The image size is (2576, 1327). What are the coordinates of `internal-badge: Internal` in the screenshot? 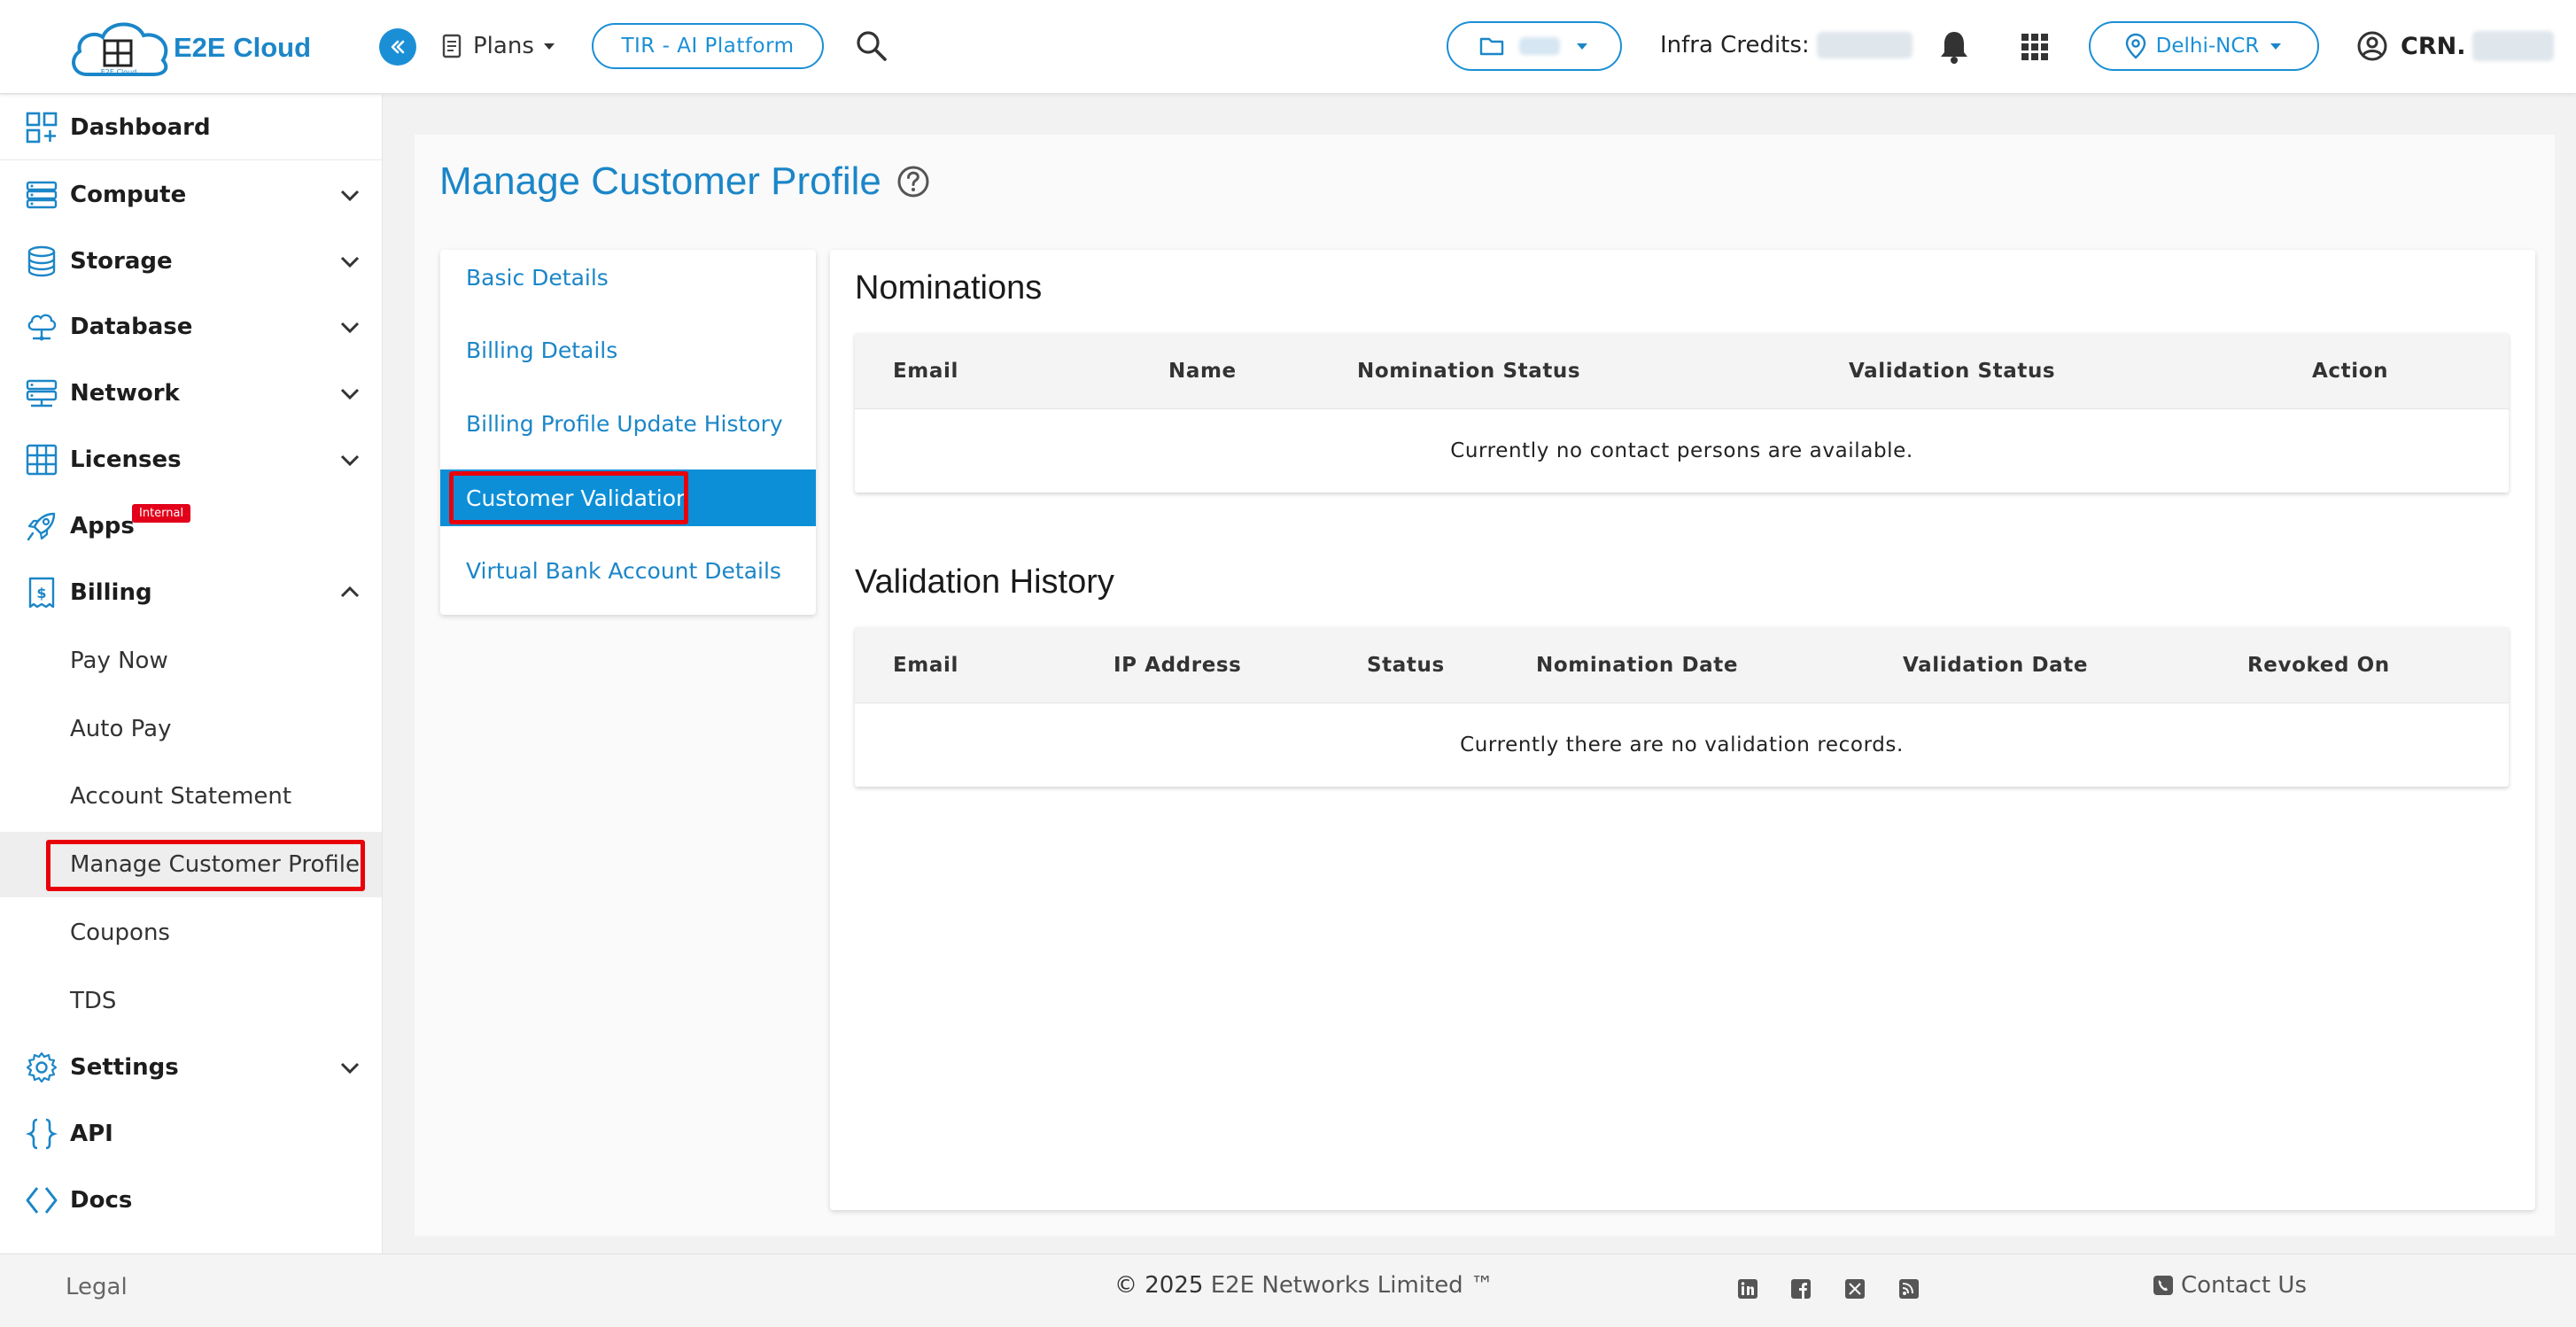 It's located at (161, 513).